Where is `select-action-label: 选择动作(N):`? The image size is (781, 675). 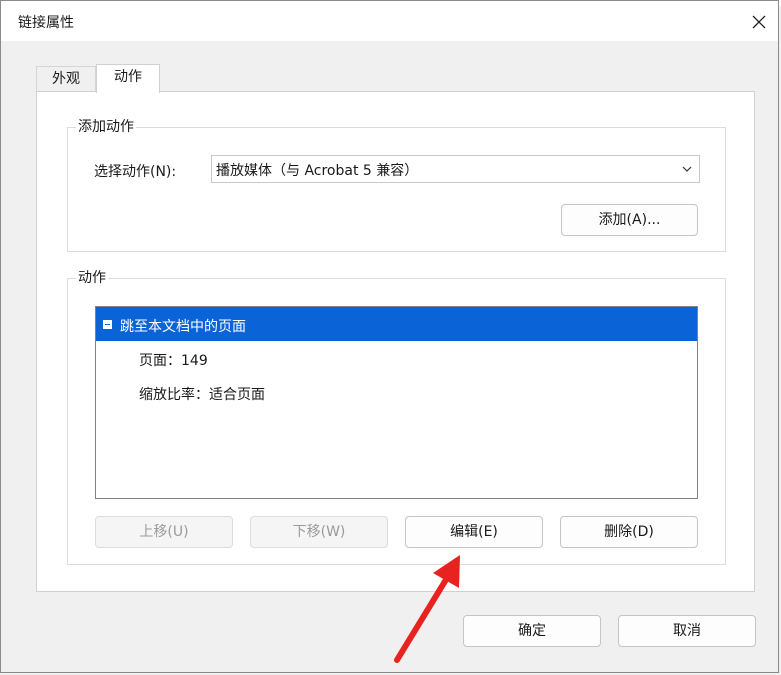
select-action-label: 选择动作(N): is located at coordinates (135, 172).